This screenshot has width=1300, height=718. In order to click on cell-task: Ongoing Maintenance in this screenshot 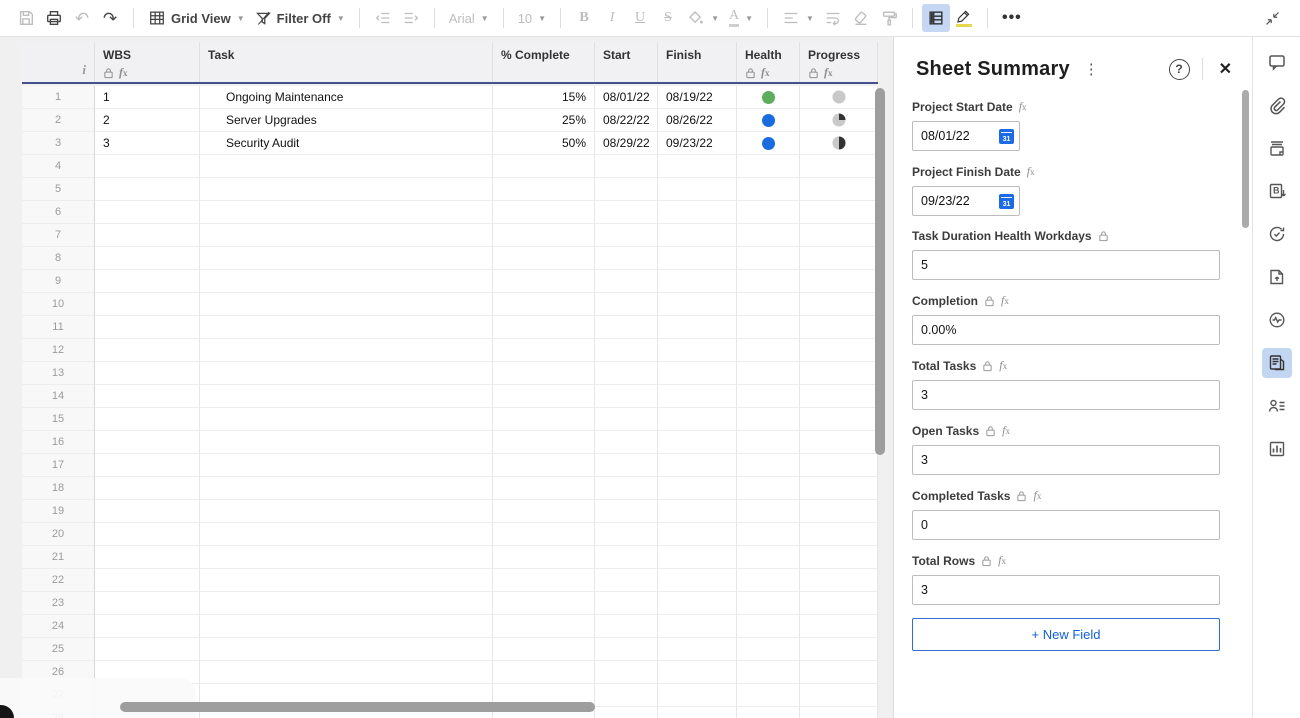, I will do `click(346, 97)`.